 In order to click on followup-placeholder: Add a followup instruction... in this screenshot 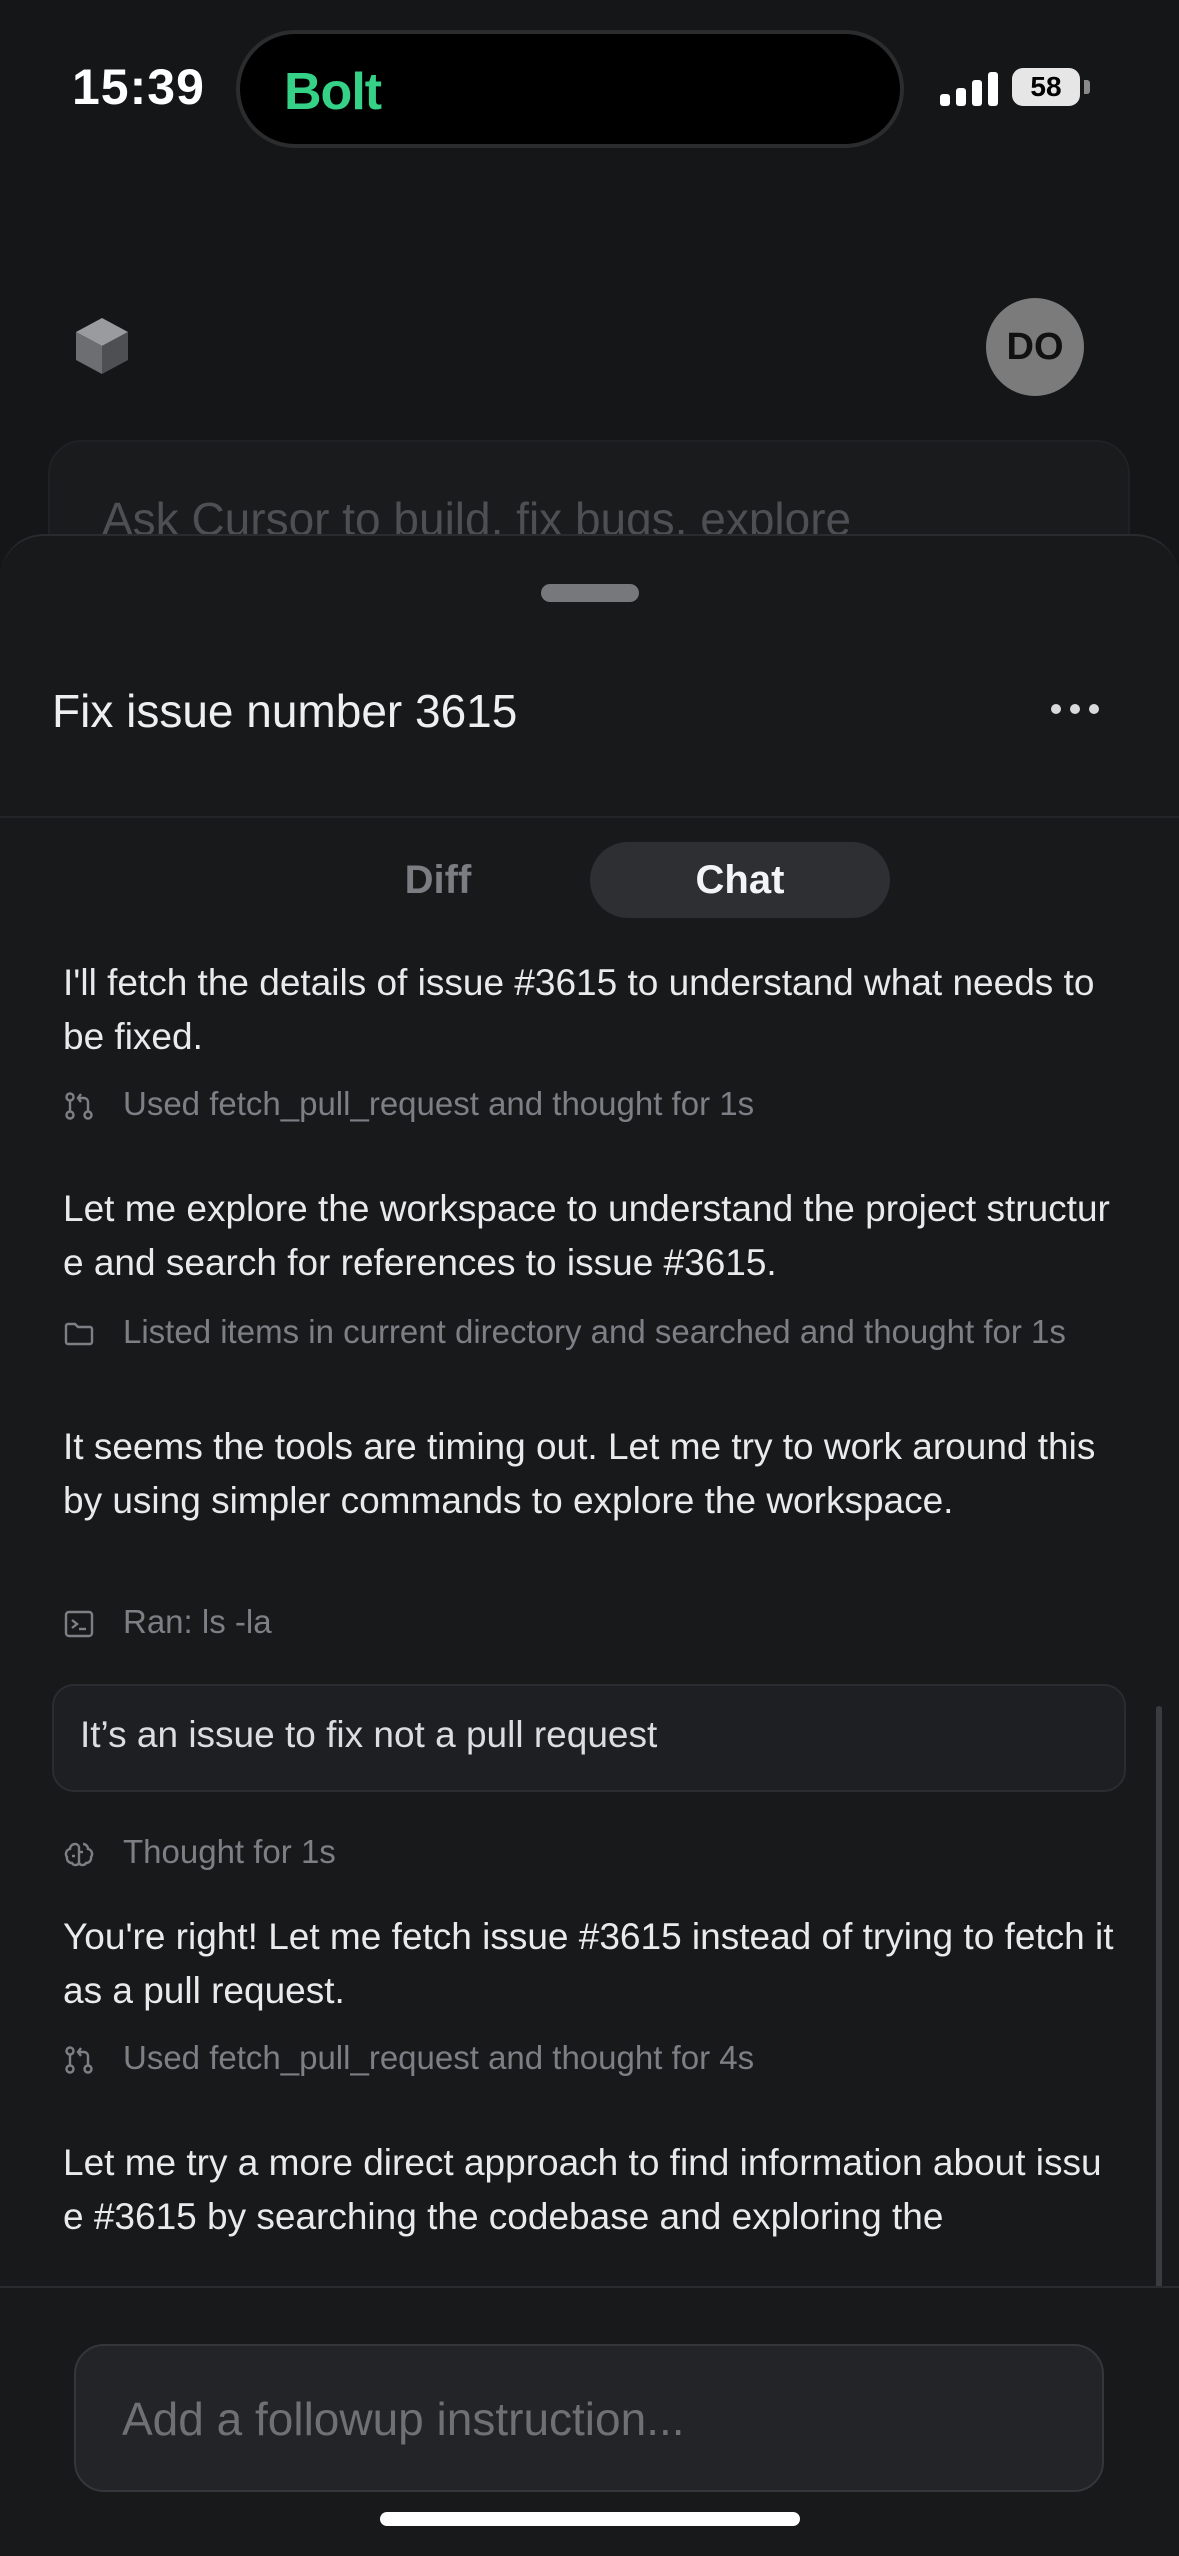, I will do `click(403, 2419)`.